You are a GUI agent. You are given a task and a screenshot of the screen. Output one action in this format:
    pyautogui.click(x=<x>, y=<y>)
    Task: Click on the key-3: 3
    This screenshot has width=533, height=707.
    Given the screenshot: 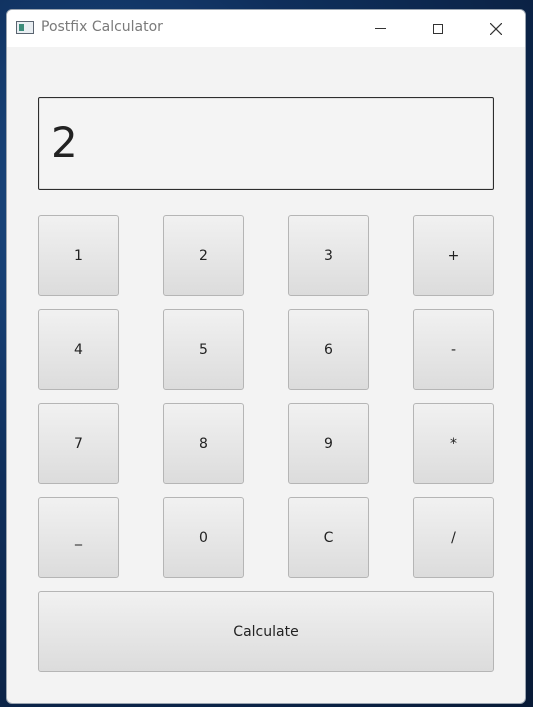 What is the action you would take?
    pyautogui.click(x=328, y=255)
    